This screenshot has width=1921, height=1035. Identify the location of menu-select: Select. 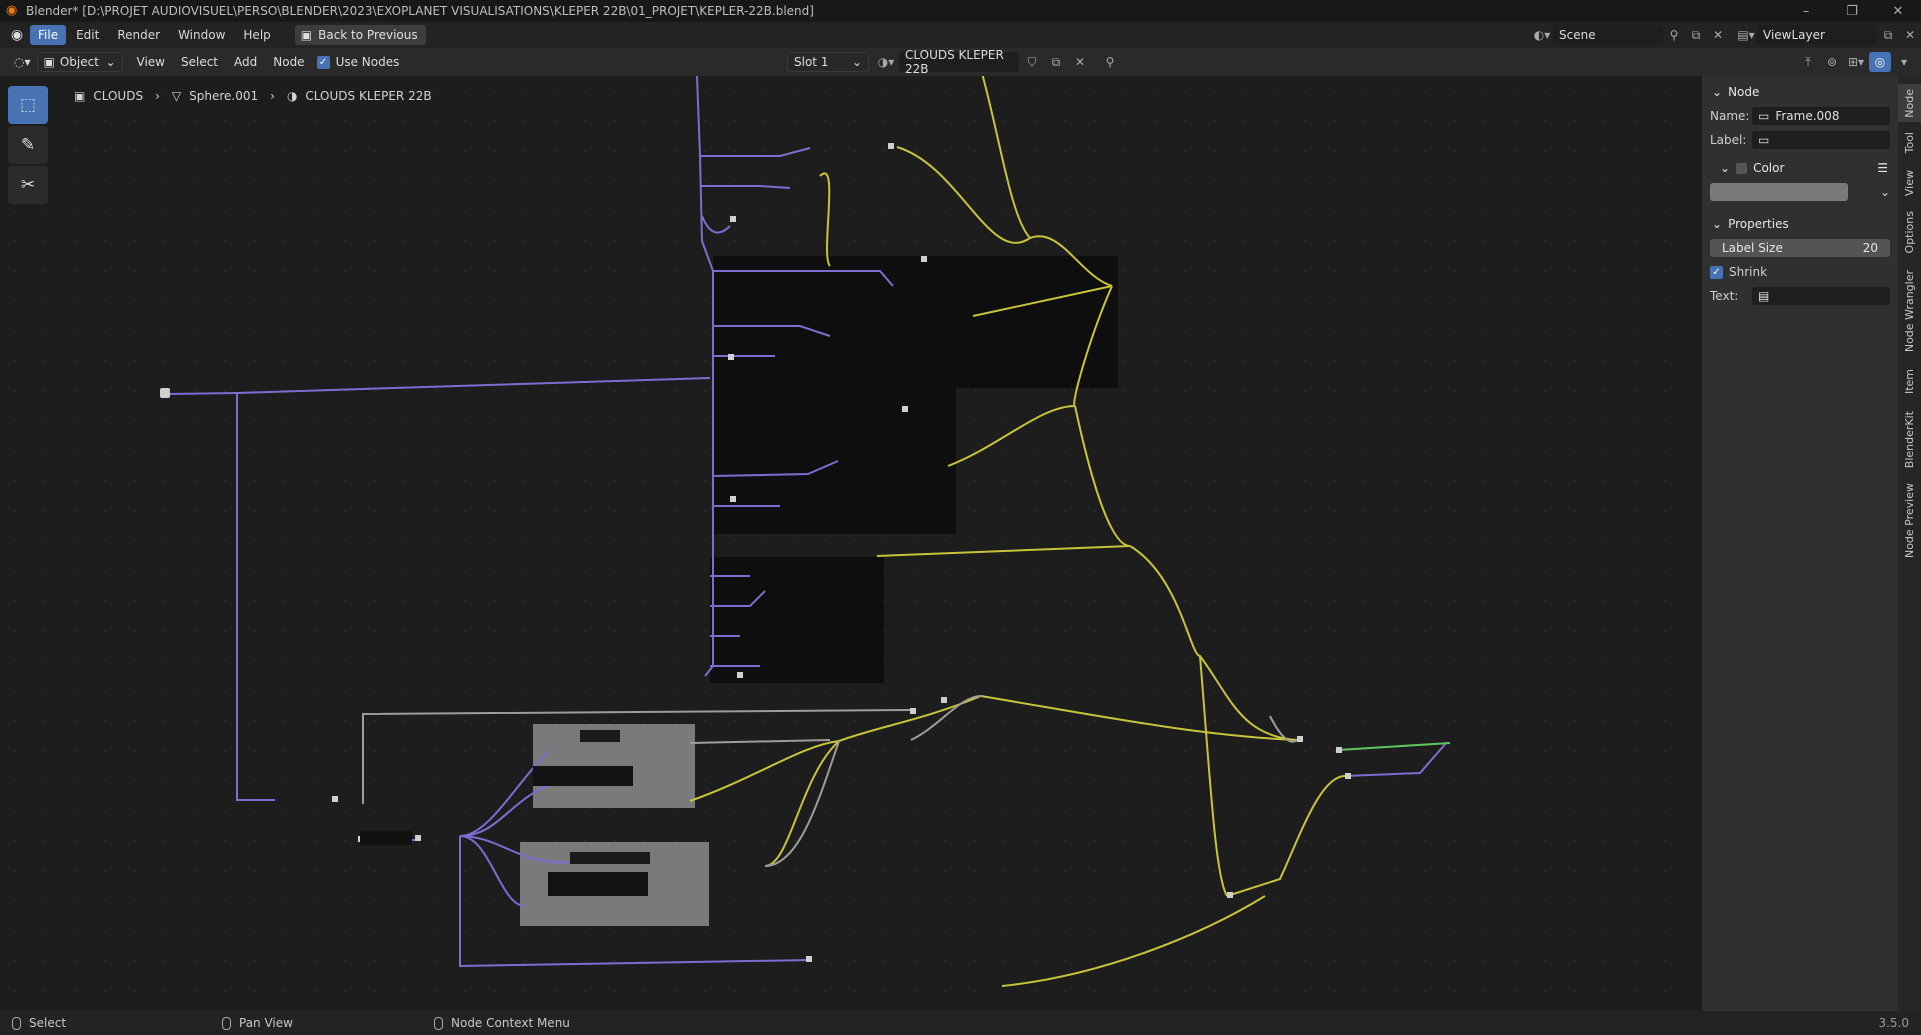
(199, 62).